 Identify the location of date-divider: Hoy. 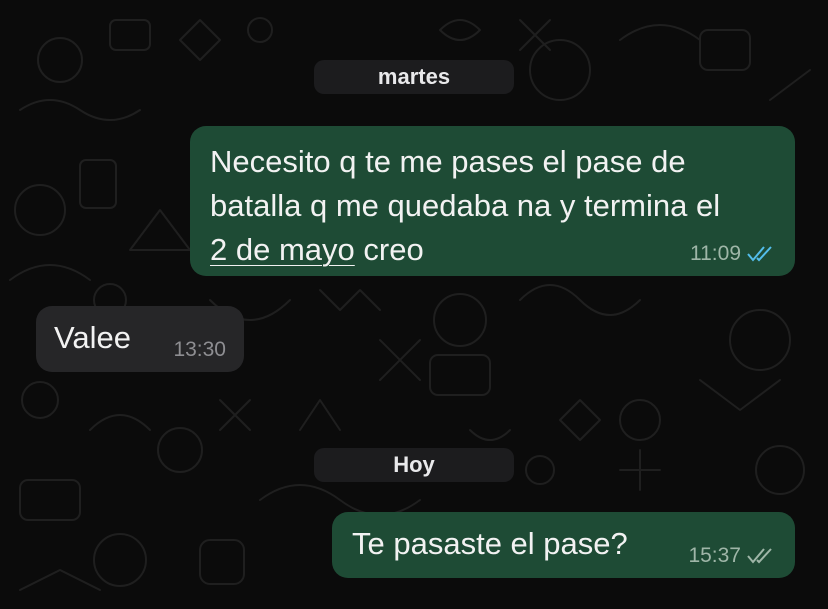
(414, 465).